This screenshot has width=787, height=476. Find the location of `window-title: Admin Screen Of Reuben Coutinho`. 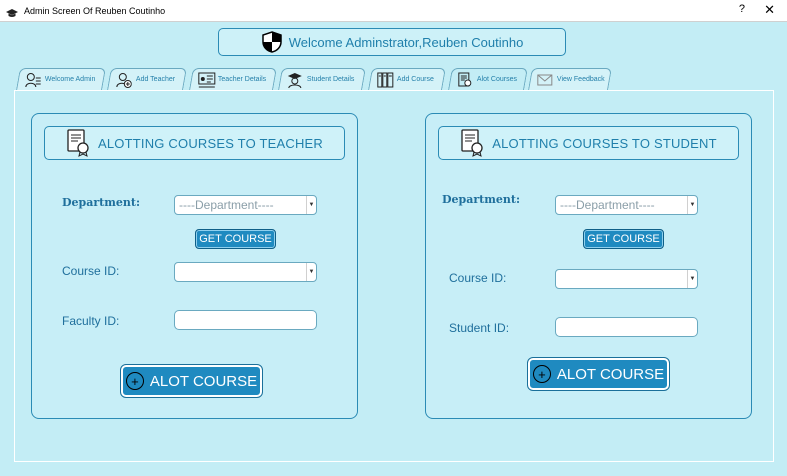

window-title: Admin Screen Of Reuben Coutinho is located at coordinates (95, 10).